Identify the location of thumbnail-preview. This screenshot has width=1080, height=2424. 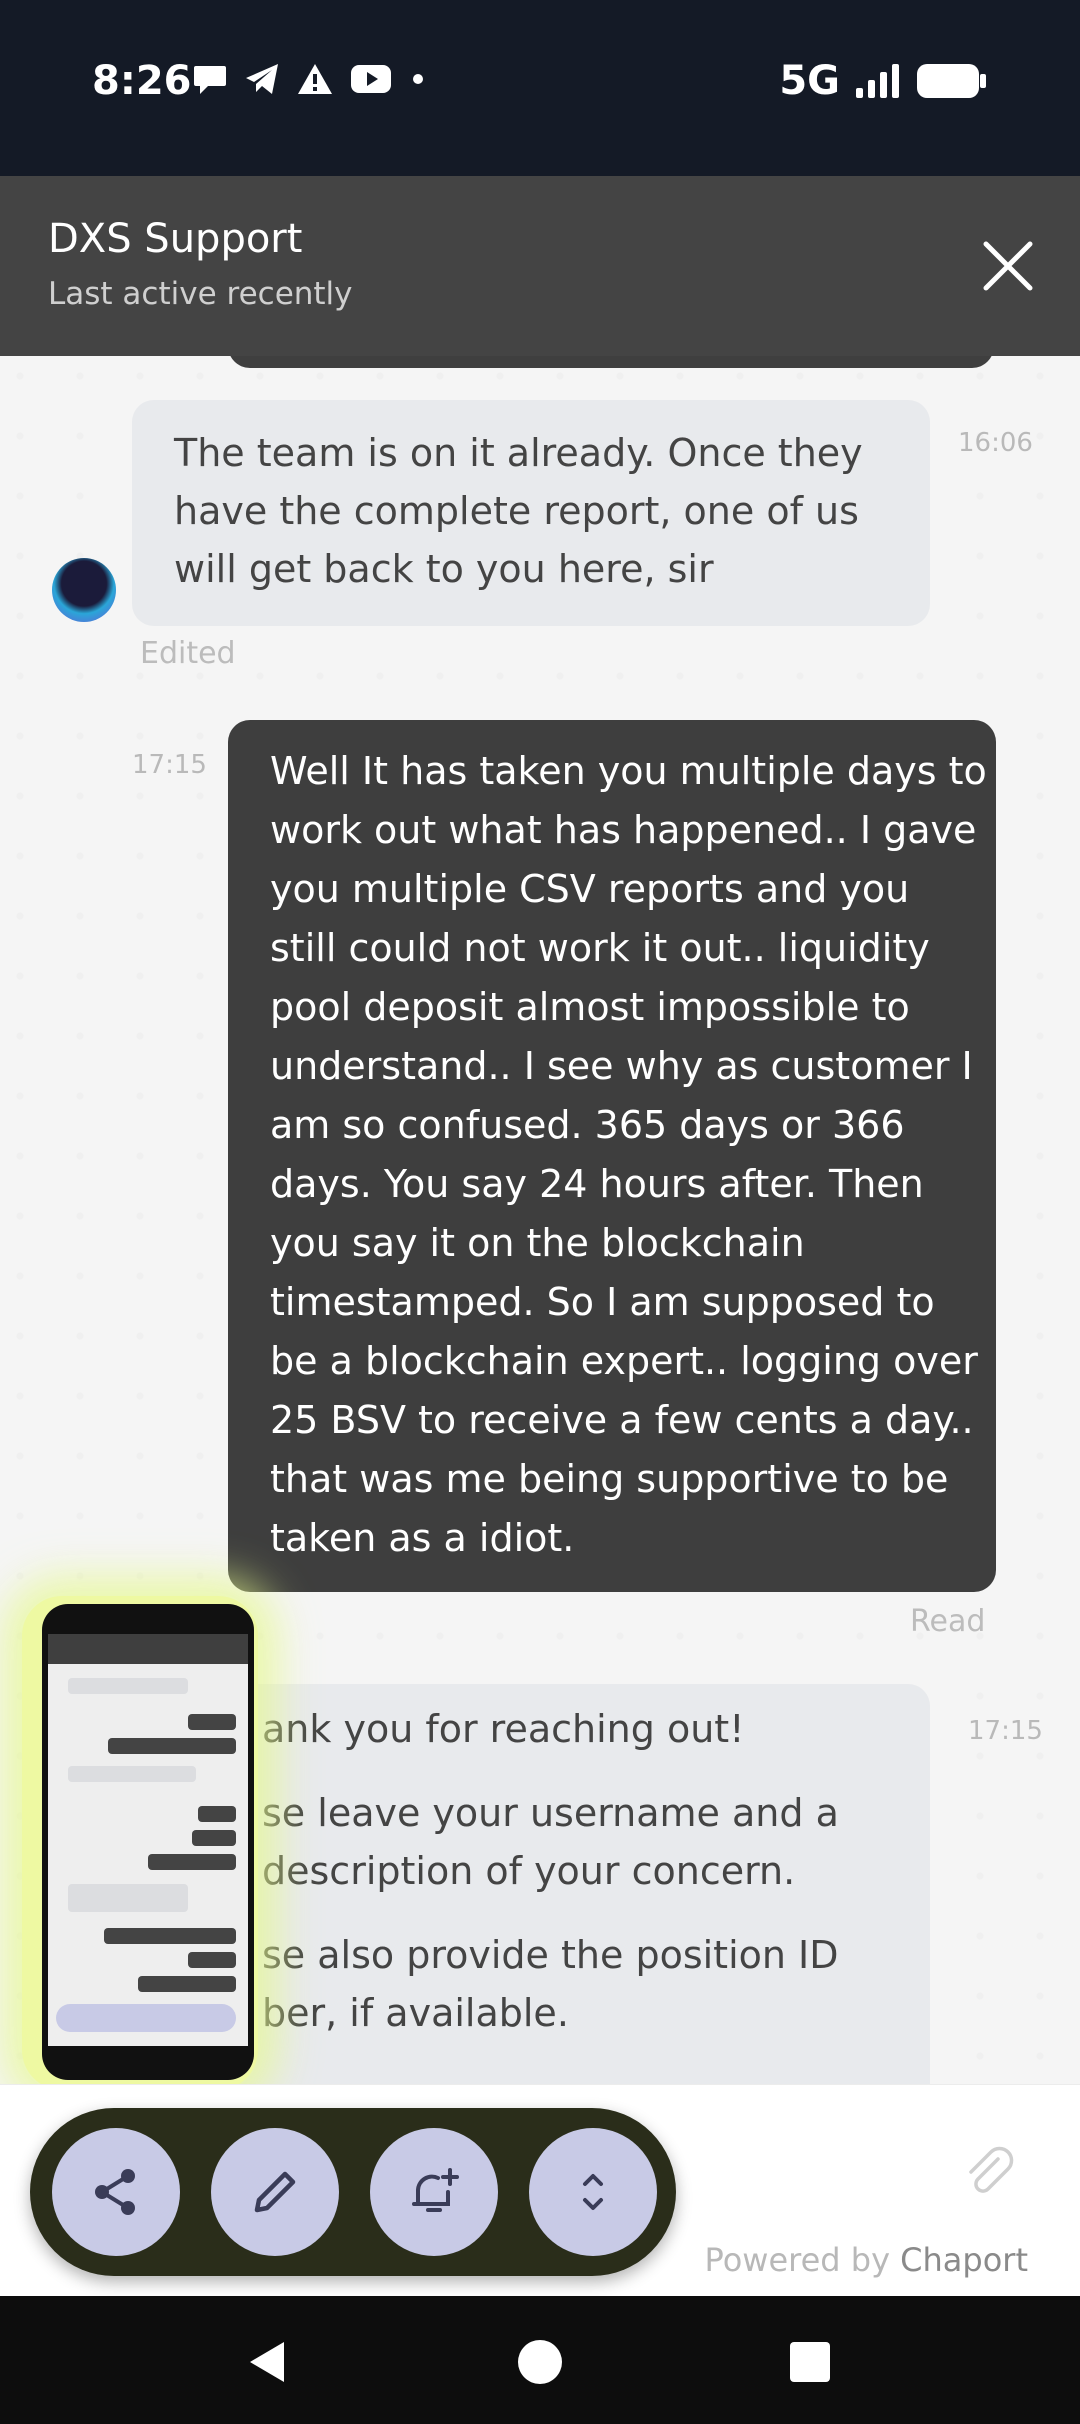
(148, 1854).